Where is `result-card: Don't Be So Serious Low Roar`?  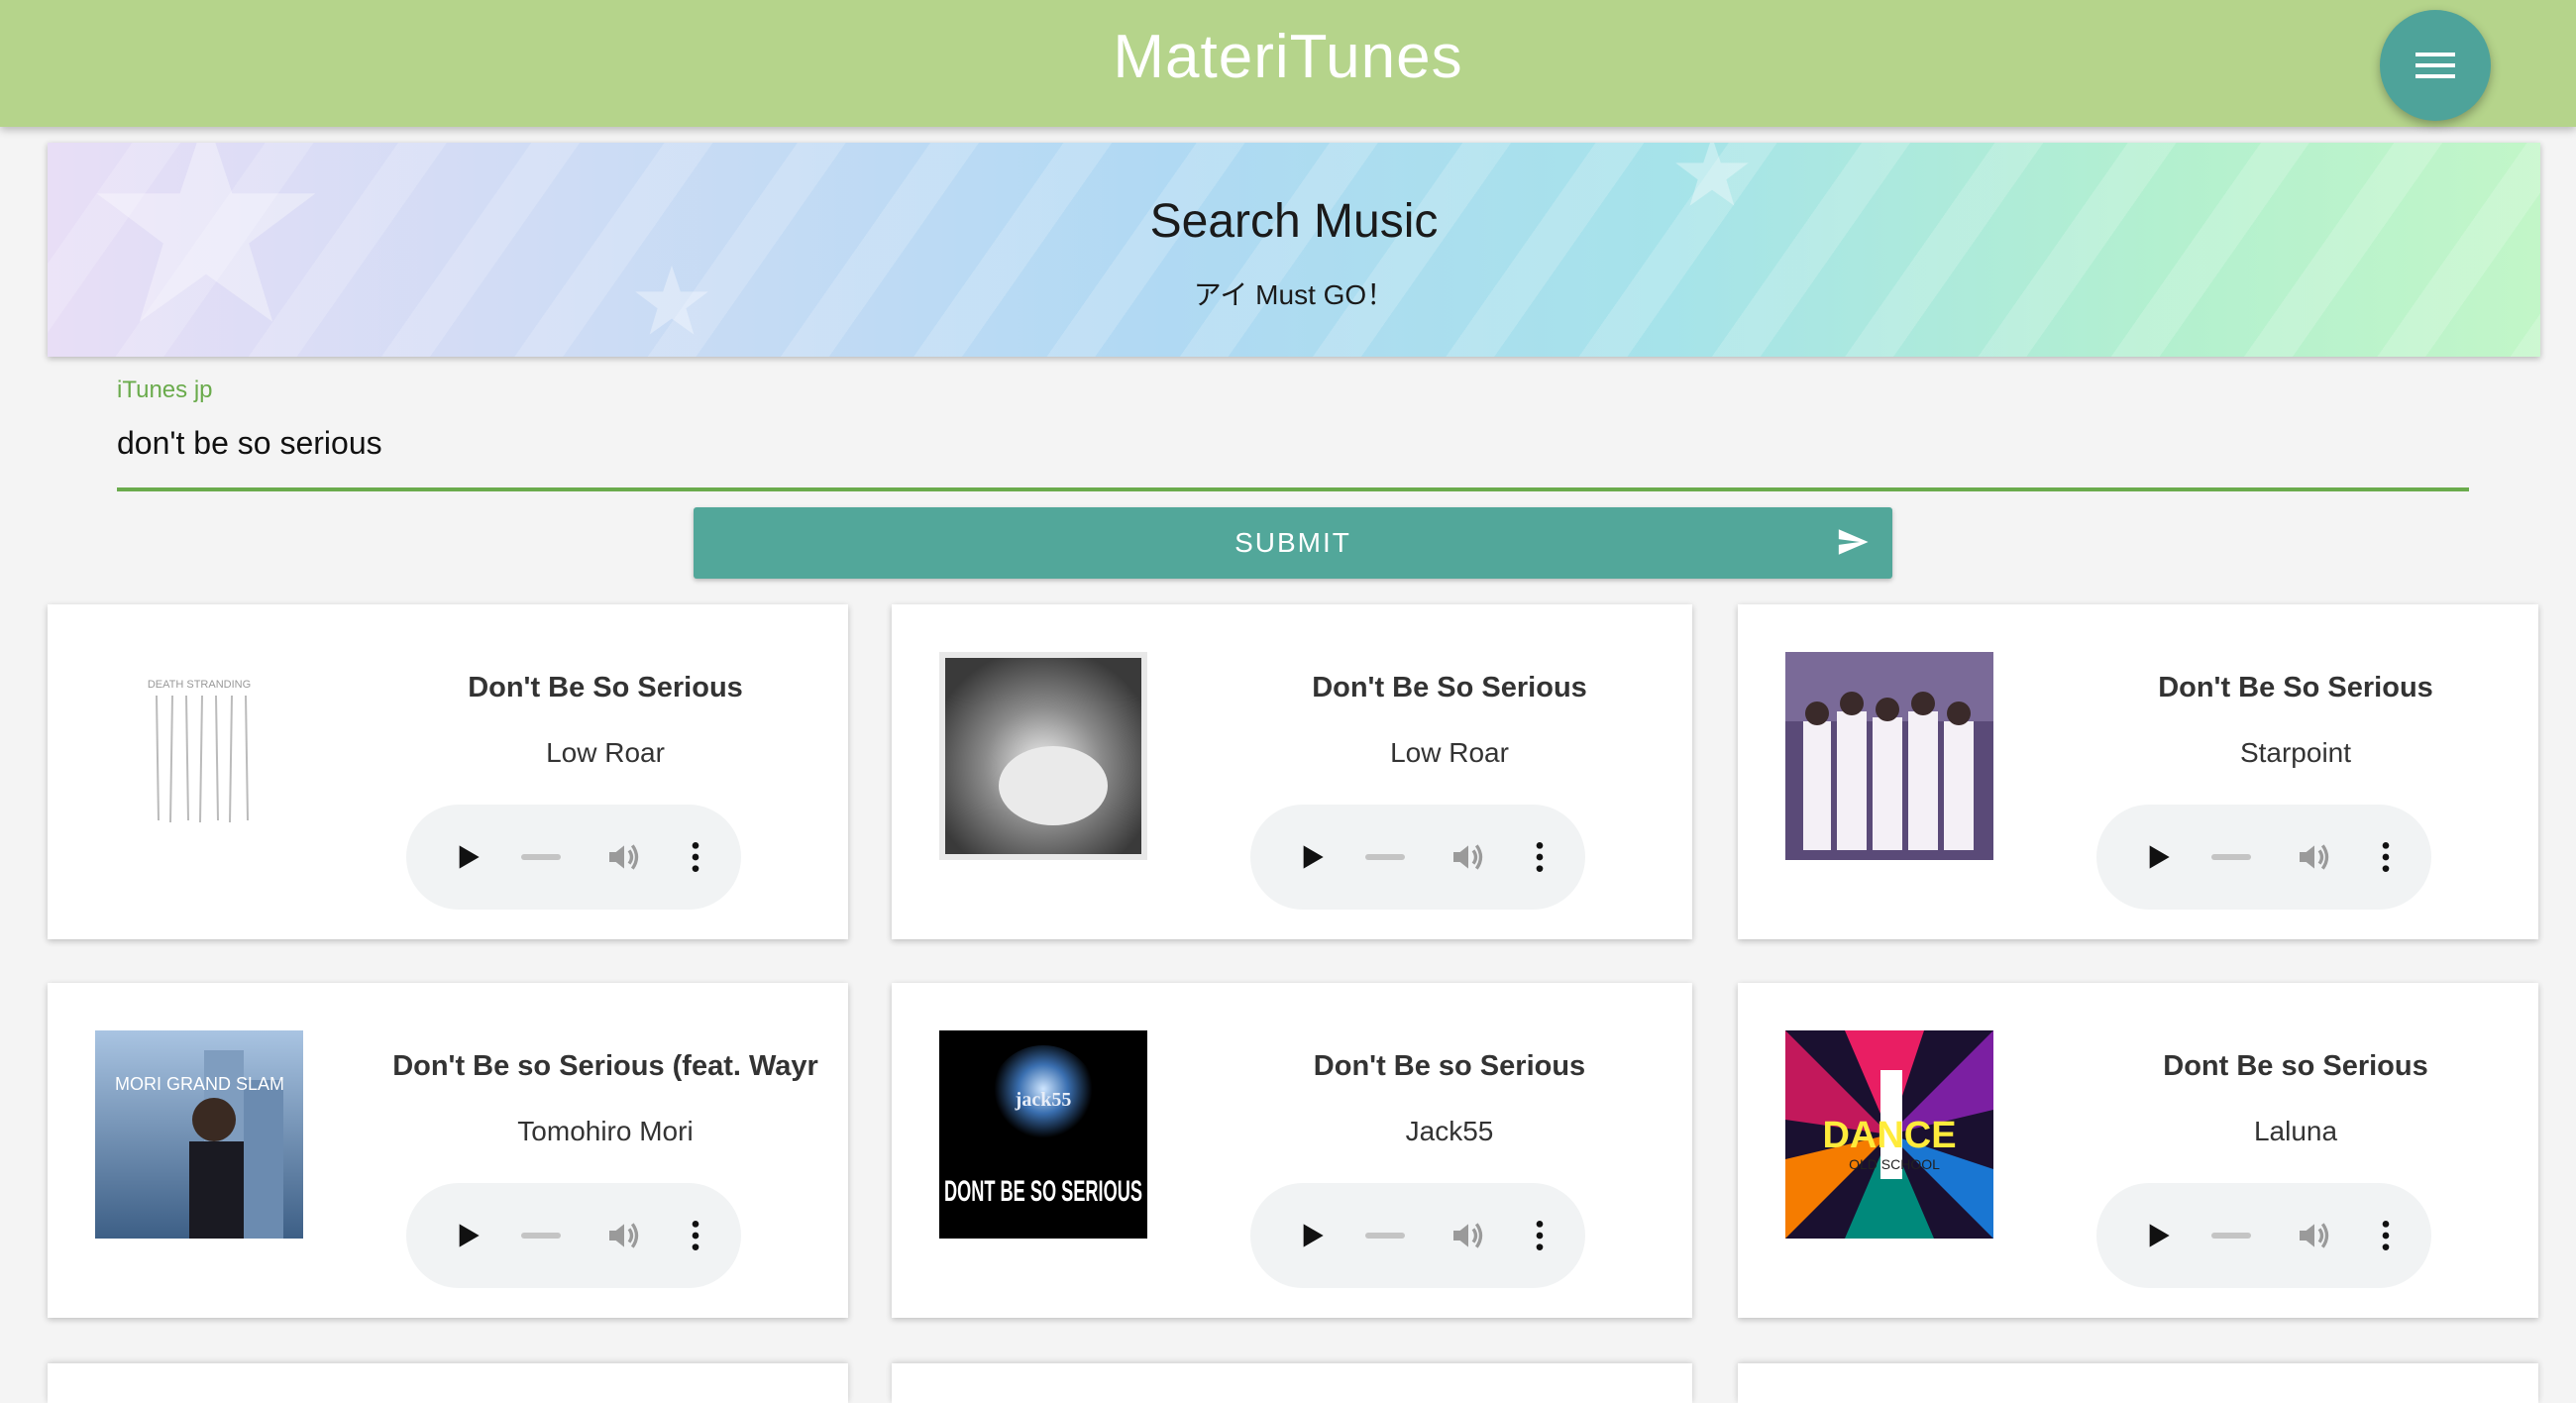 result-card: Don't Be So Serious Low Roar is located at coordinates (1292, 771).